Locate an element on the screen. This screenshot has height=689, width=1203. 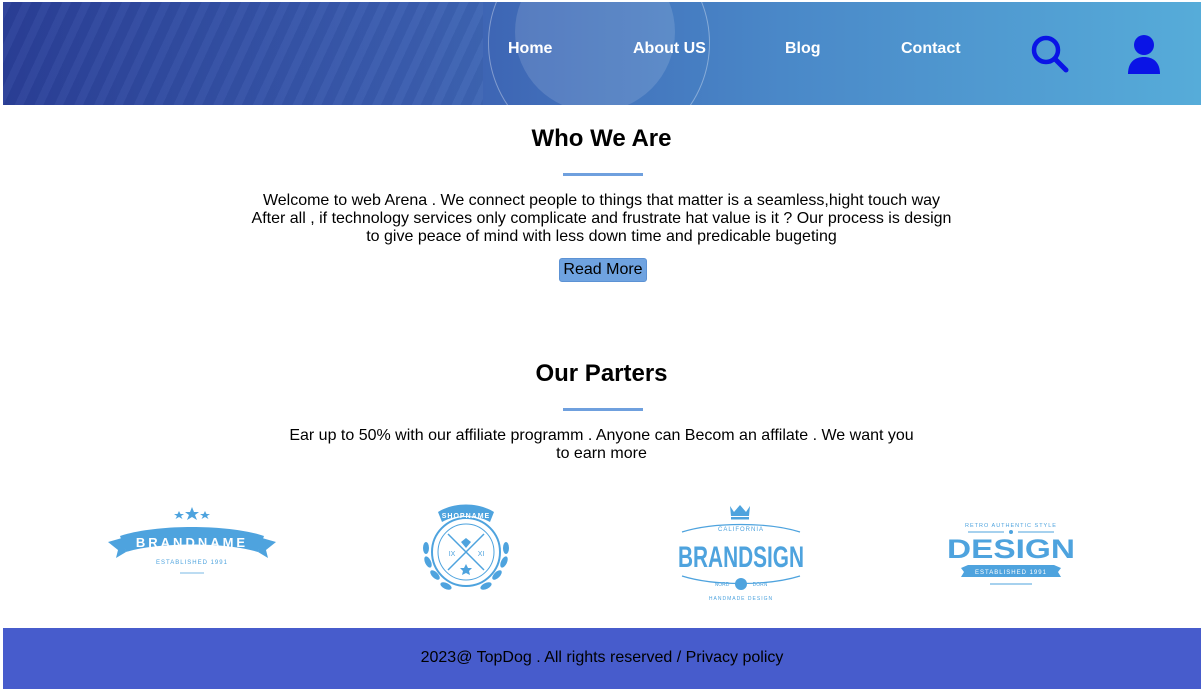
logo-text: DESIGN is located at coordinates (1011, 549).